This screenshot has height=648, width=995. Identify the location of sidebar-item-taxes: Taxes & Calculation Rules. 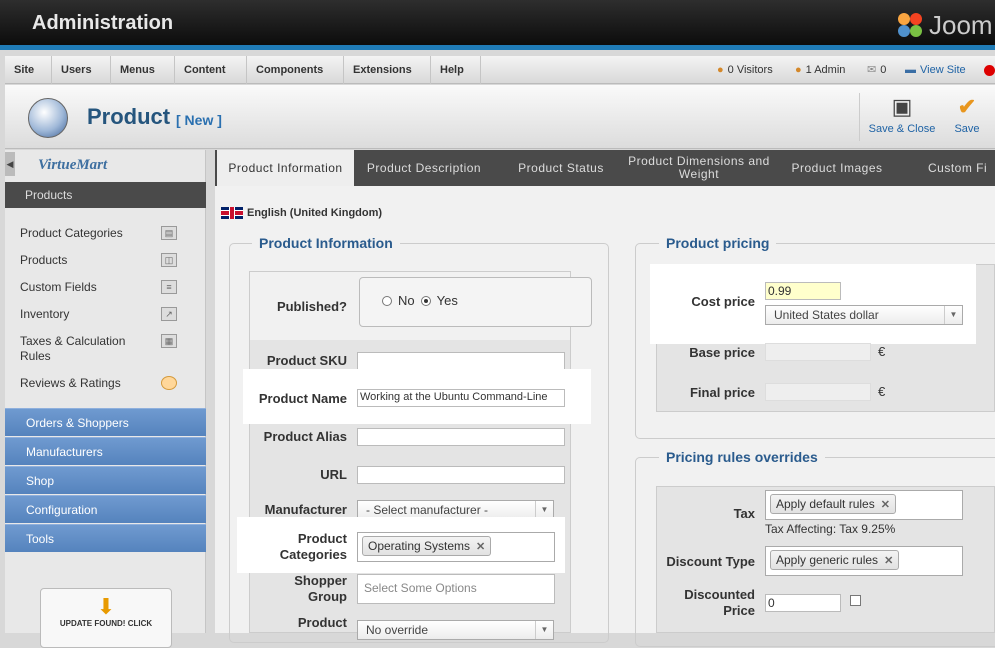
(85, 349).